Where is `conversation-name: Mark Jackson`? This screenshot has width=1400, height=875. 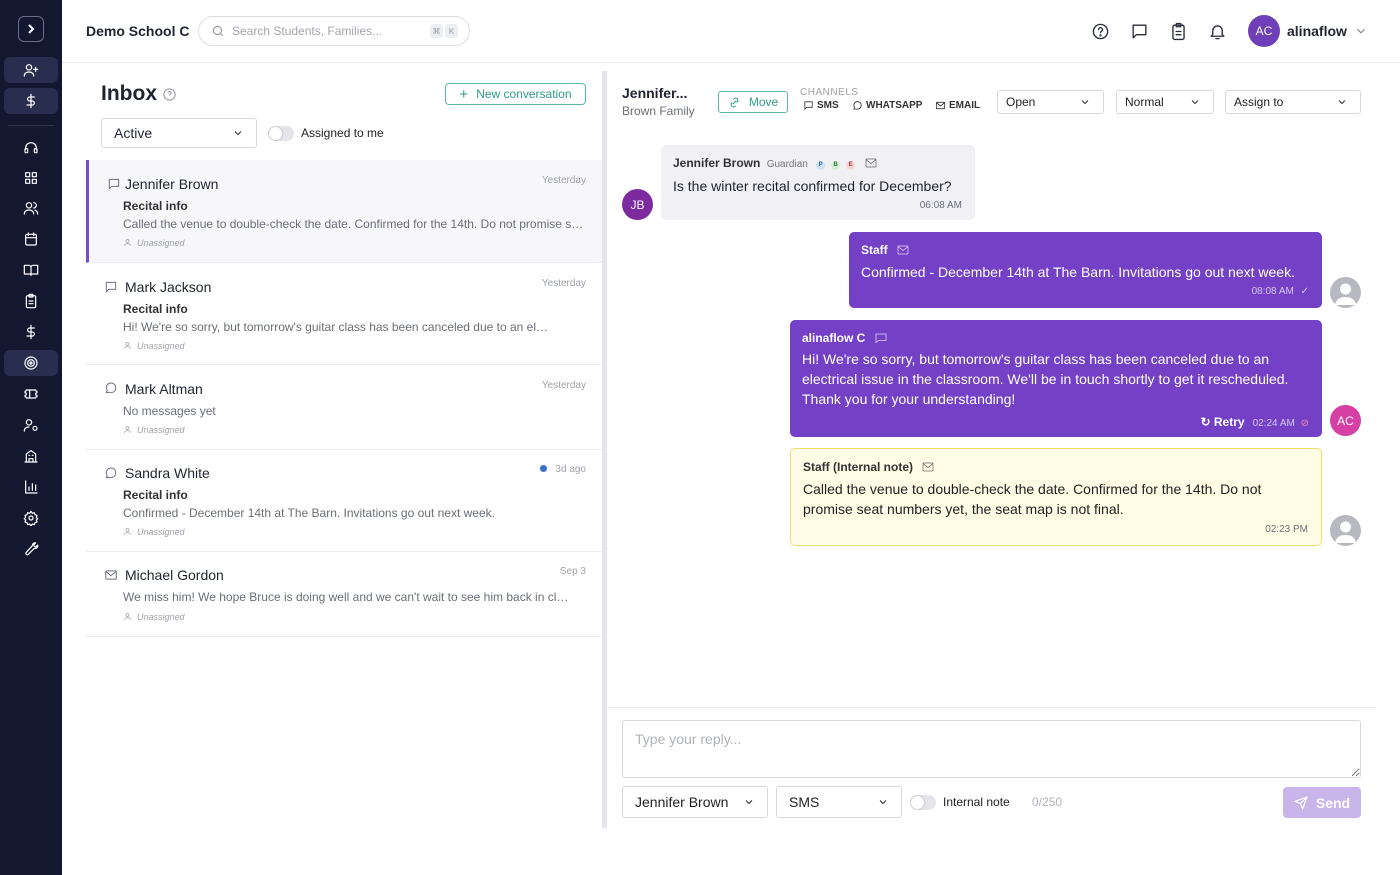 conversation-name: Mark Jackson is located at coordinates (168, 287).